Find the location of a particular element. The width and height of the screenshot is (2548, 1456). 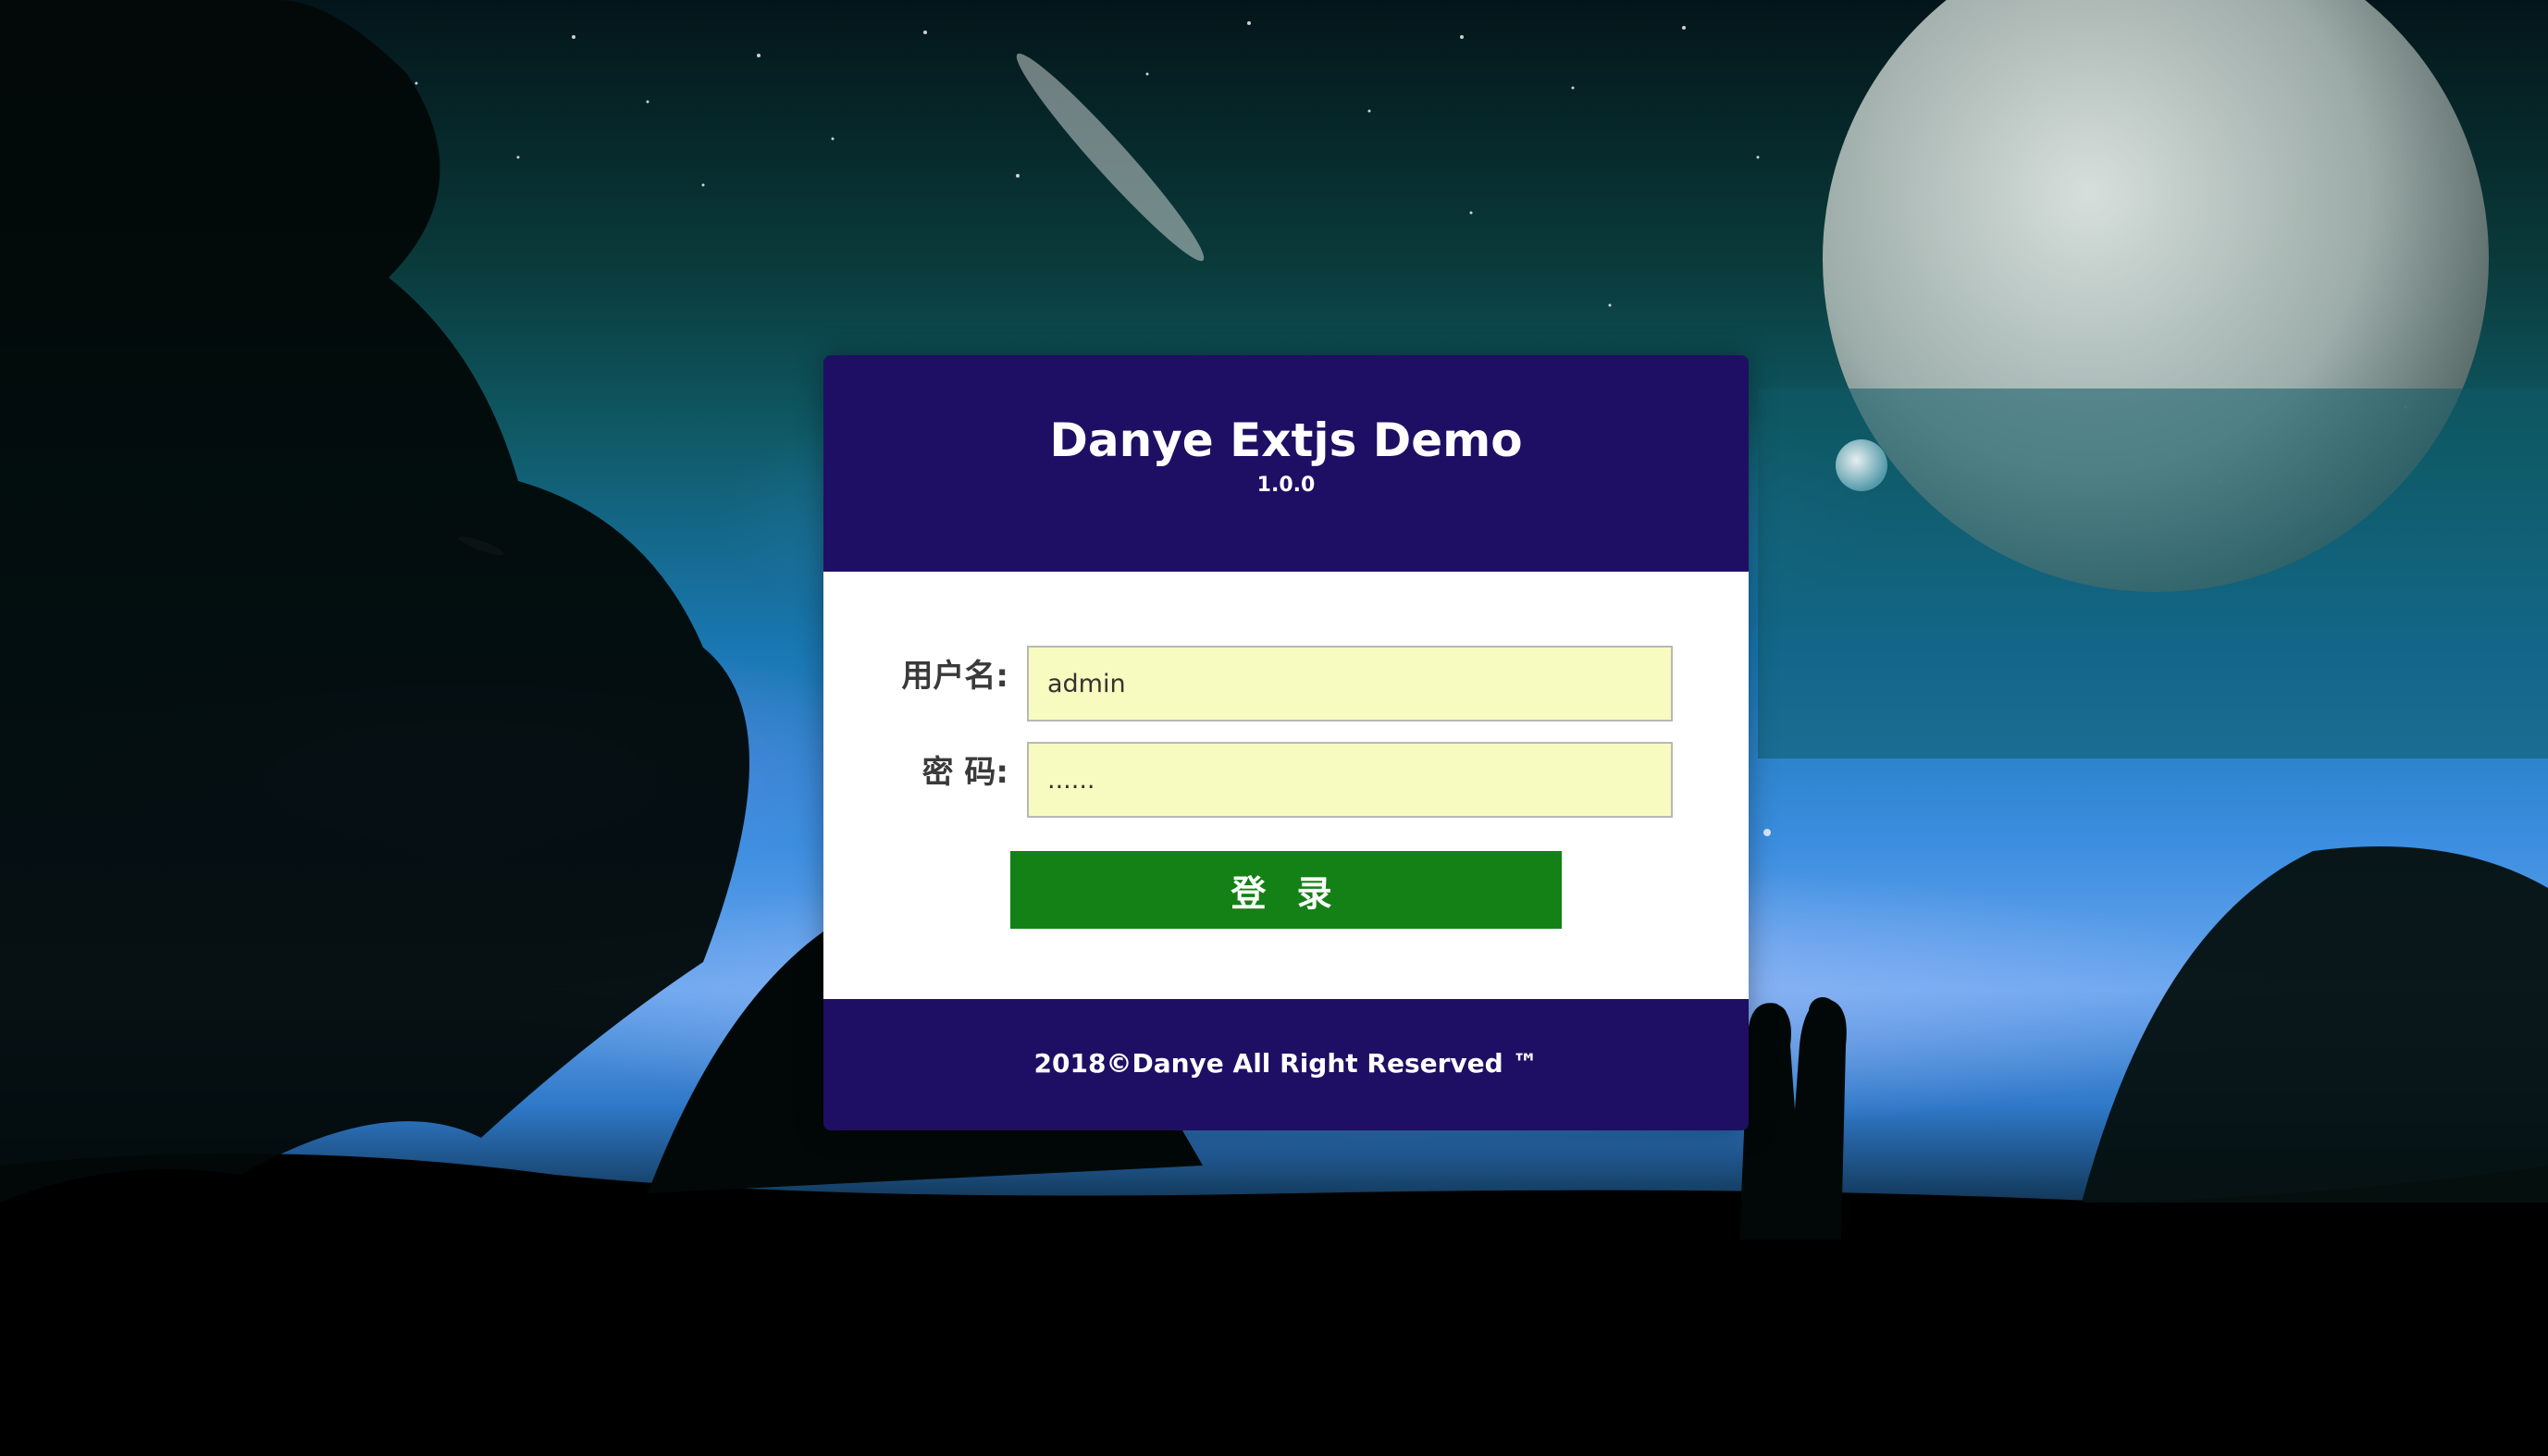

app-version: 1.0.0 is located at coordinates (1286, 485).